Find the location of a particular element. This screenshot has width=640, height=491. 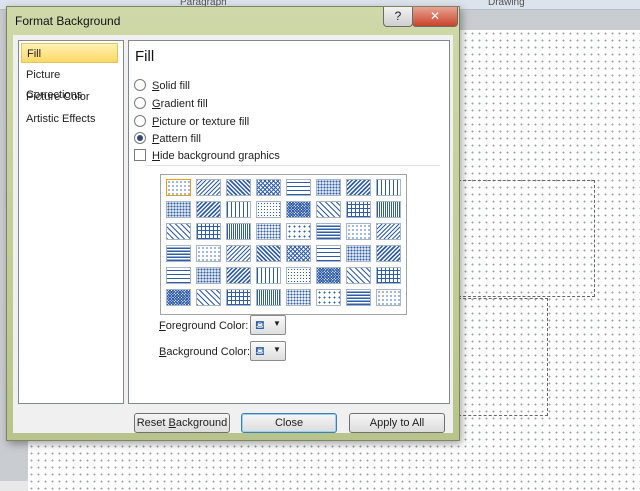

close-icon: ✕ is located at coordinates (435, 16).